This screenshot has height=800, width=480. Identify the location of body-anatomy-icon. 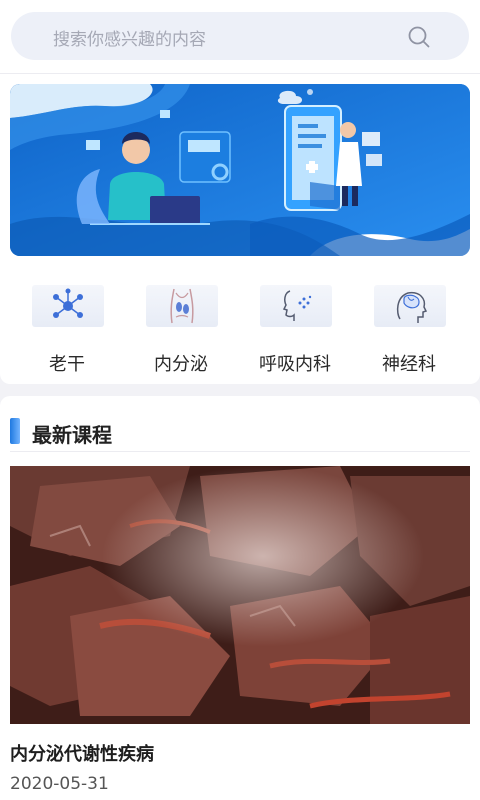
(182, 306).